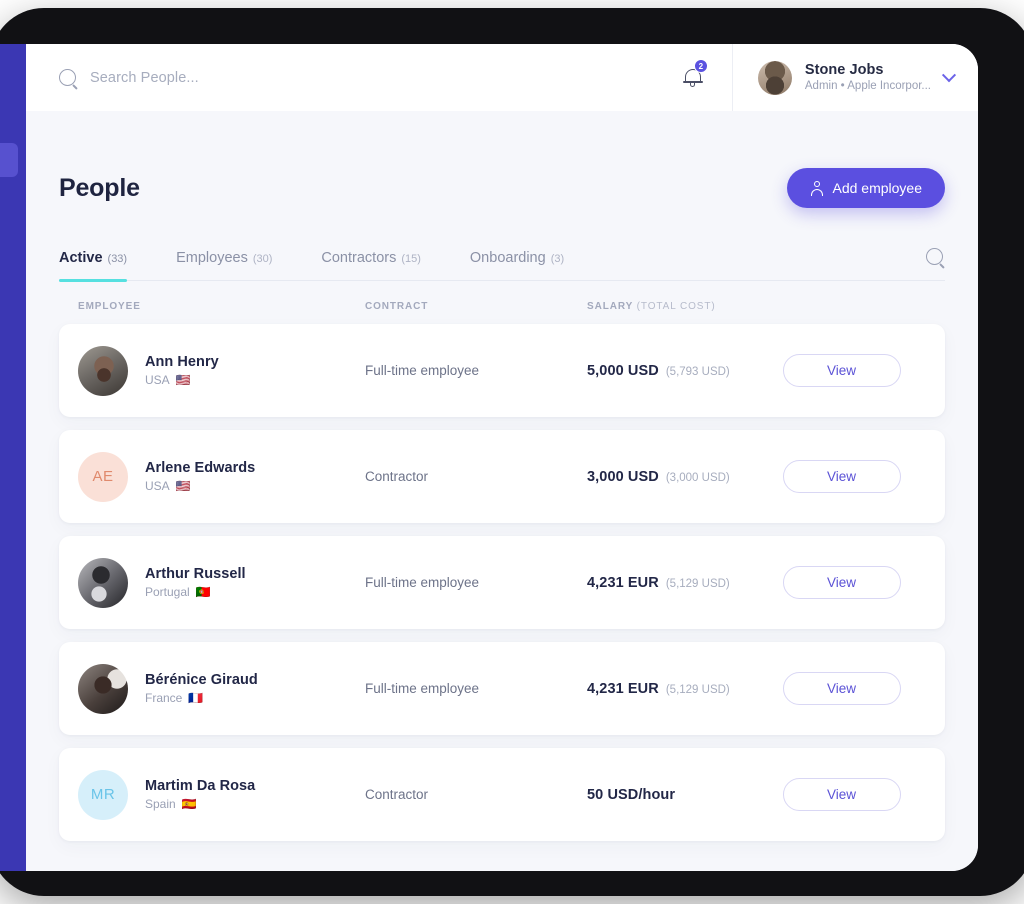  I want to click on tab-employees: Employees (30), so click(236, 265).